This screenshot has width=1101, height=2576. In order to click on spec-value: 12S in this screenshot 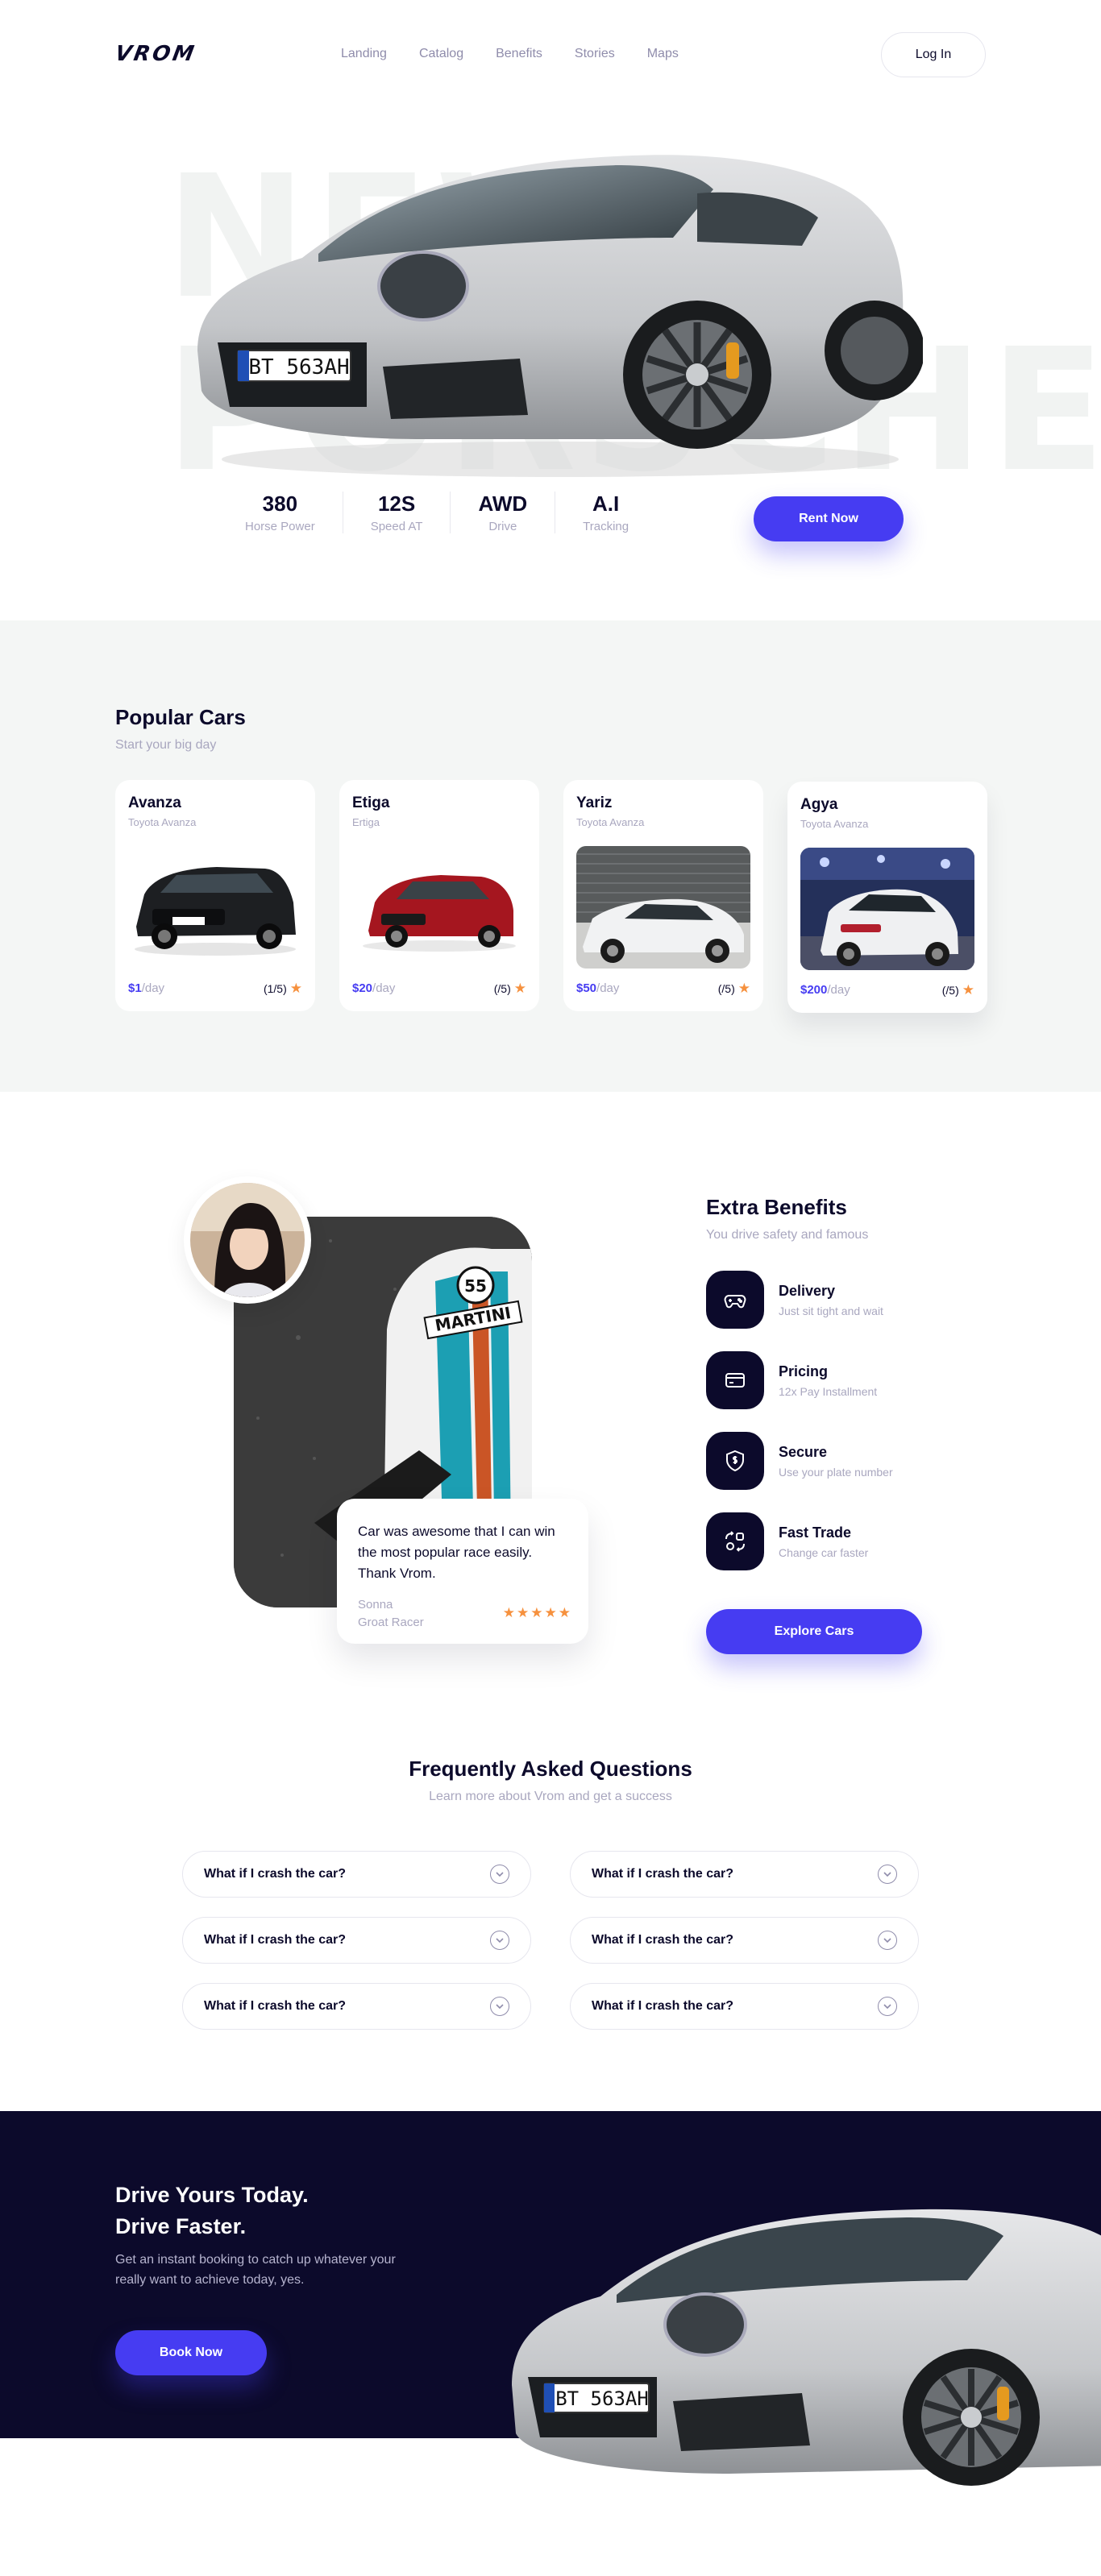, I will do `click(396, 504)`.